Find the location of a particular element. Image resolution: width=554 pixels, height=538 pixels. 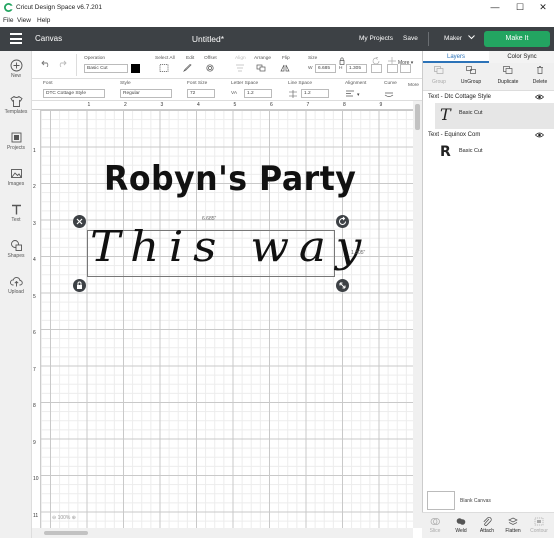

sidebar-item-shapes: Shapes is located at coordinates (16, 249).